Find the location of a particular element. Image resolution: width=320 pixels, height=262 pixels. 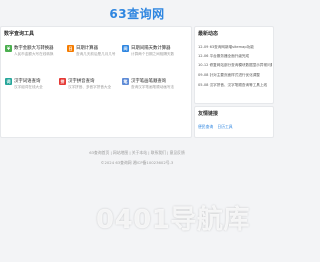

tool-desc: 人民币金额大写在线转换 is located at coordinates (34, 54).